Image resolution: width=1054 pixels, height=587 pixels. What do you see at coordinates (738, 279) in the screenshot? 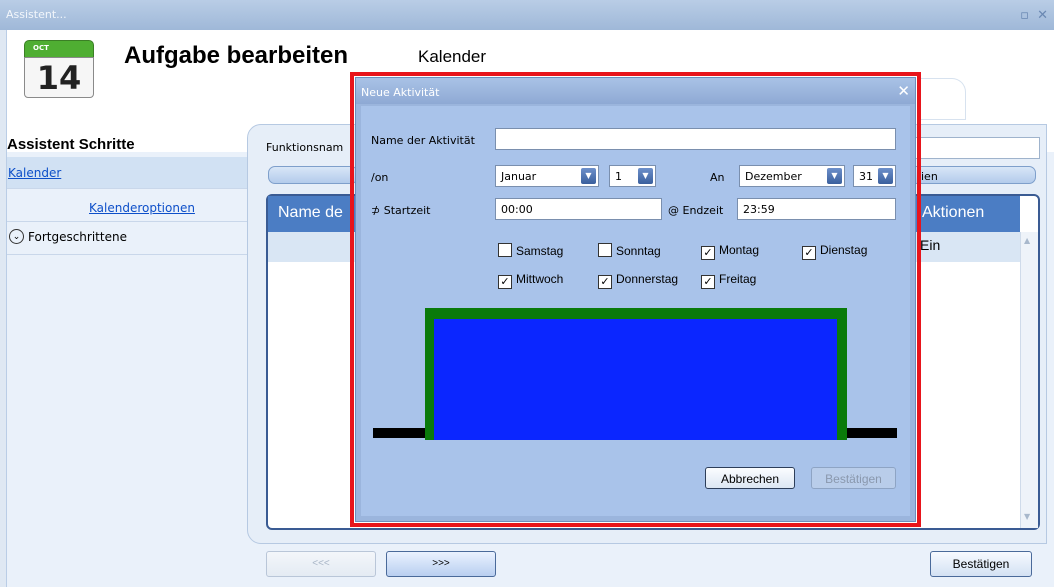
I see `checkbox-label: Freitag` at bounding box center [738, 279].